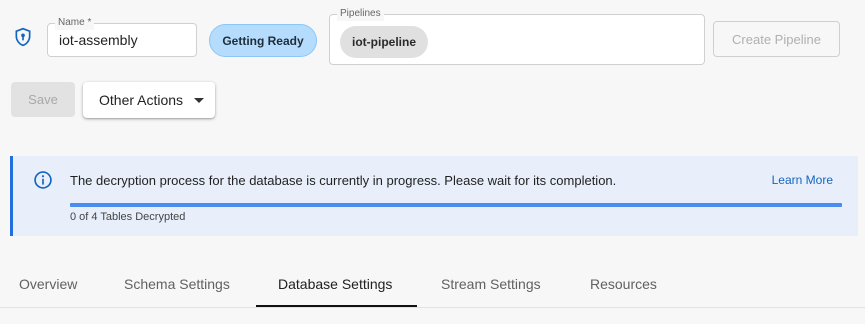 The image size is (865, 324). What do you see at coordinates (360, 14) in the screenshot?
I see `pipelines-field-label: Pipelines` at bounding box center [360, 14].